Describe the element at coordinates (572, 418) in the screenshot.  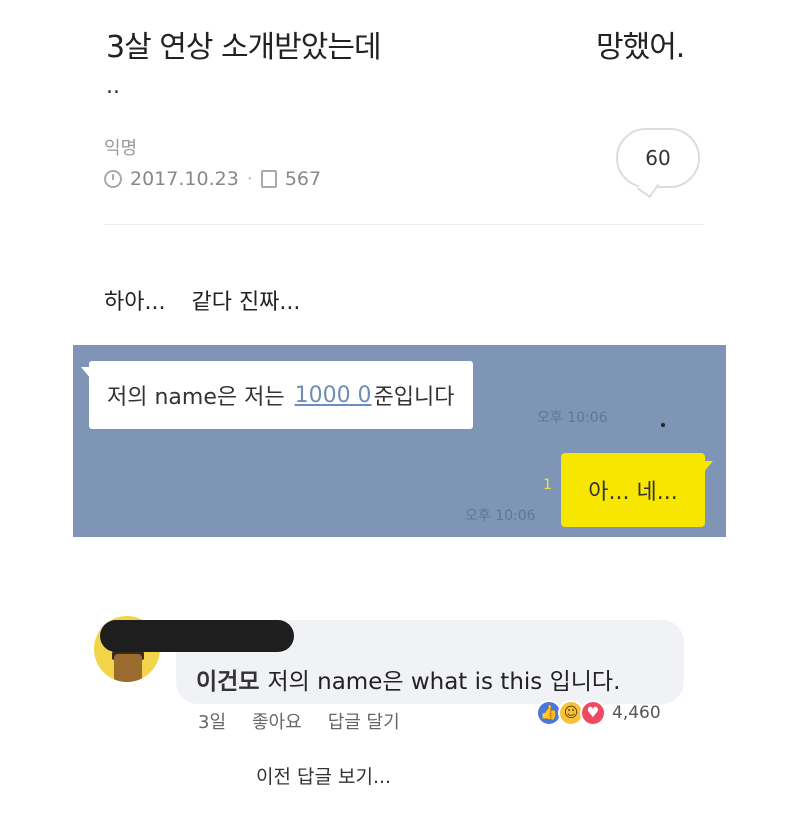
I see `incoming-message-time: 오후 10:06` at that location.